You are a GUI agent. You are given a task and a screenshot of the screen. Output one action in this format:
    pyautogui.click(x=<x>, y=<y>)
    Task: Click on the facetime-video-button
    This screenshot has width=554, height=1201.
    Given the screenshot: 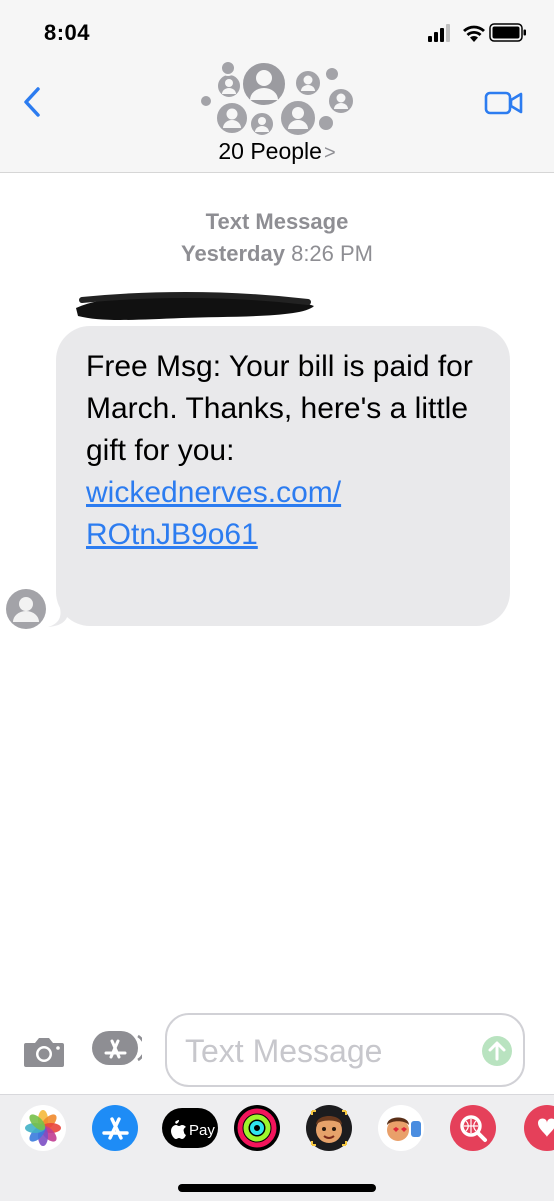 What is the action you would take?
    pyautogui.click(x=504, y=103)
    